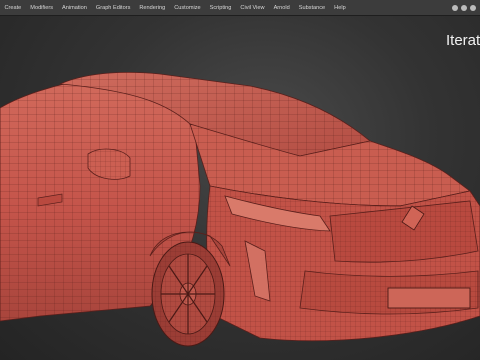 The width and height of the screenshot is (480, 360). I want to click on viewport-label: Iterat, so click(463, 40).